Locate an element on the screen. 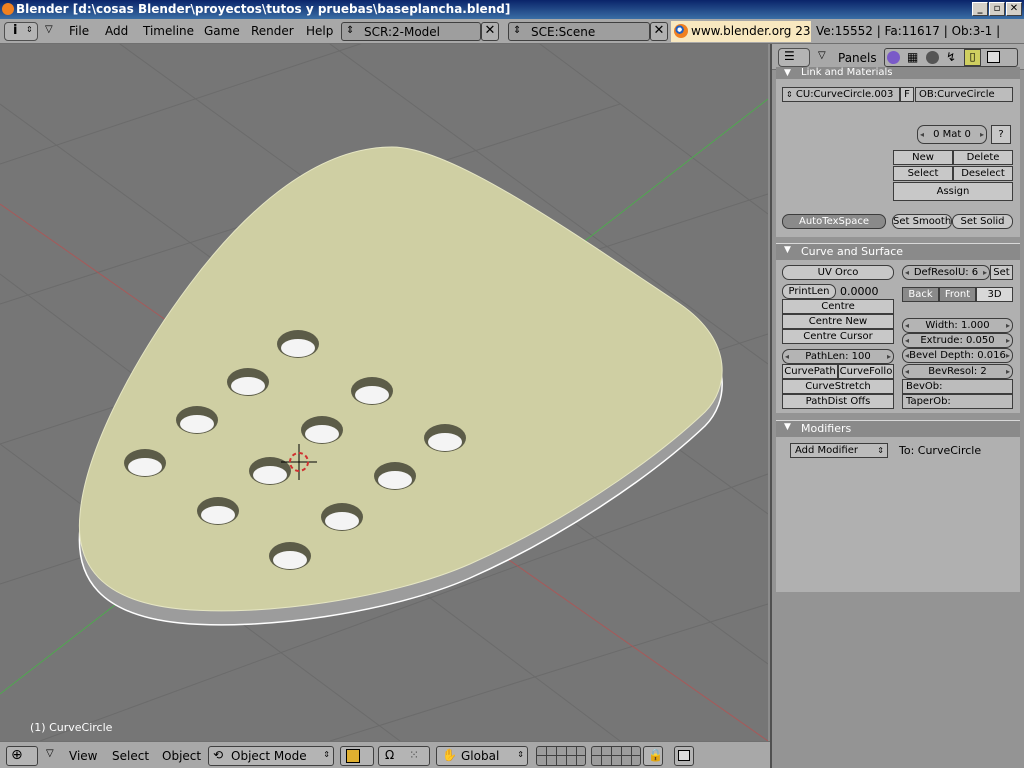 Image resolution: width=1024 pixels, height=768 pixels. screen-selector: ⇕ SCR:2-Model is located at coordinates (411, 31).